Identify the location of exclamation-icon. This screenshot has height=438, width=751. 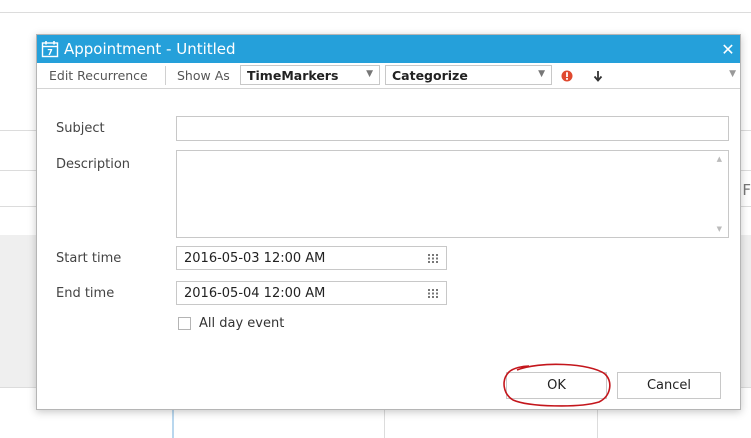
(567, 75).